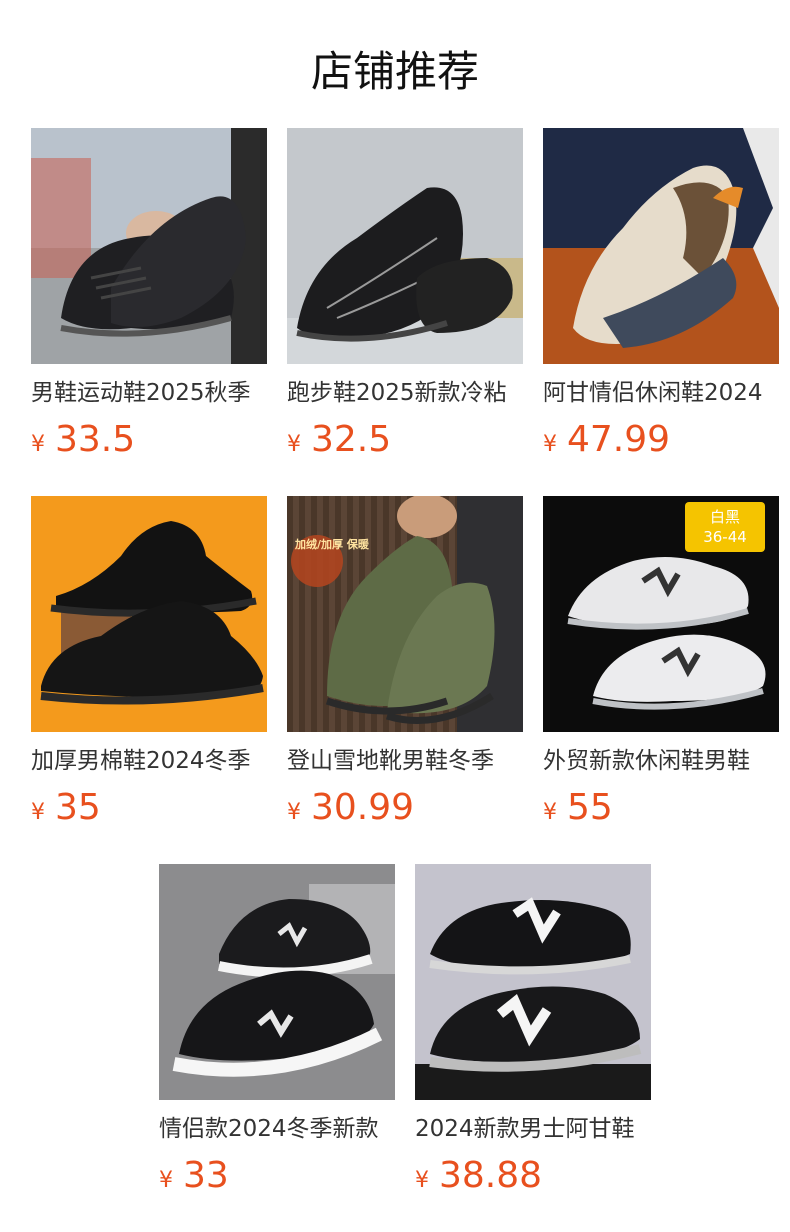  I want to click on price-value: 32.5, so click(351, 439).